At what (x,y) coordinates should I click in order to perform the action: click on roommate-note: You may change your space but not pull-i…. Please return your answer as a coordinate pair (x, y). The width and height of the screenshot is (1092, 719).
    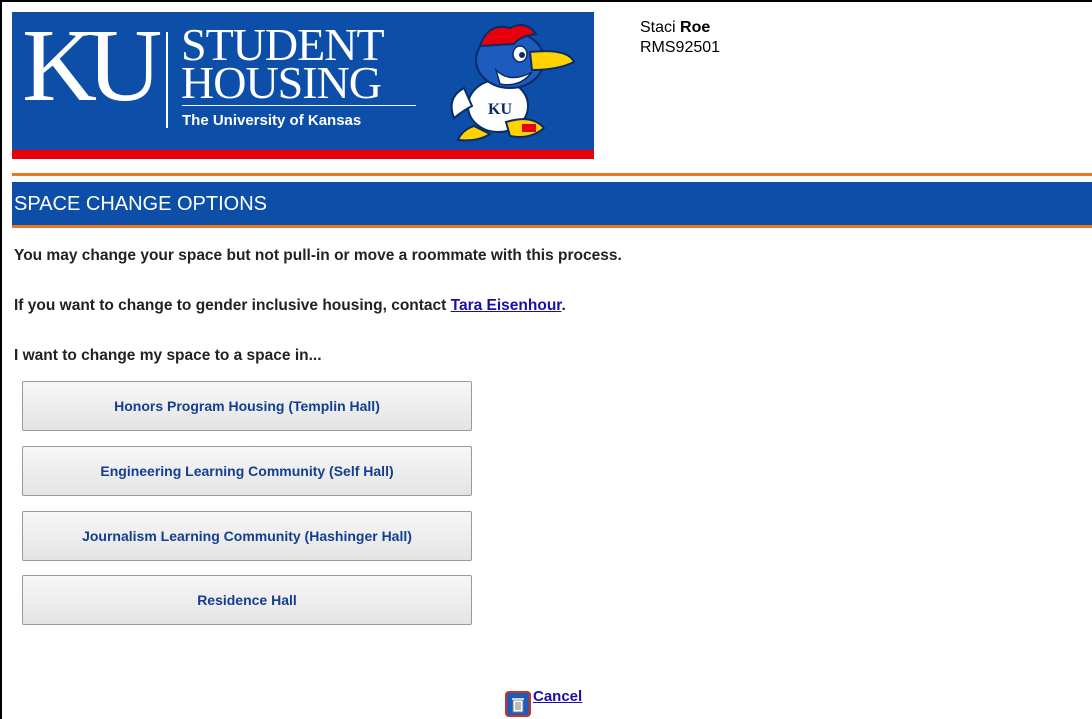
    Looking at the image, I should click on (318, 255).